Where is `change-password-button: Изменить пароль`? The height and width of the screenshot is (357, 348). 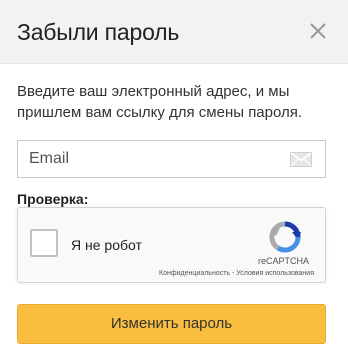 change-password-button: Изменить пароль is located at coordinates (171, 324).